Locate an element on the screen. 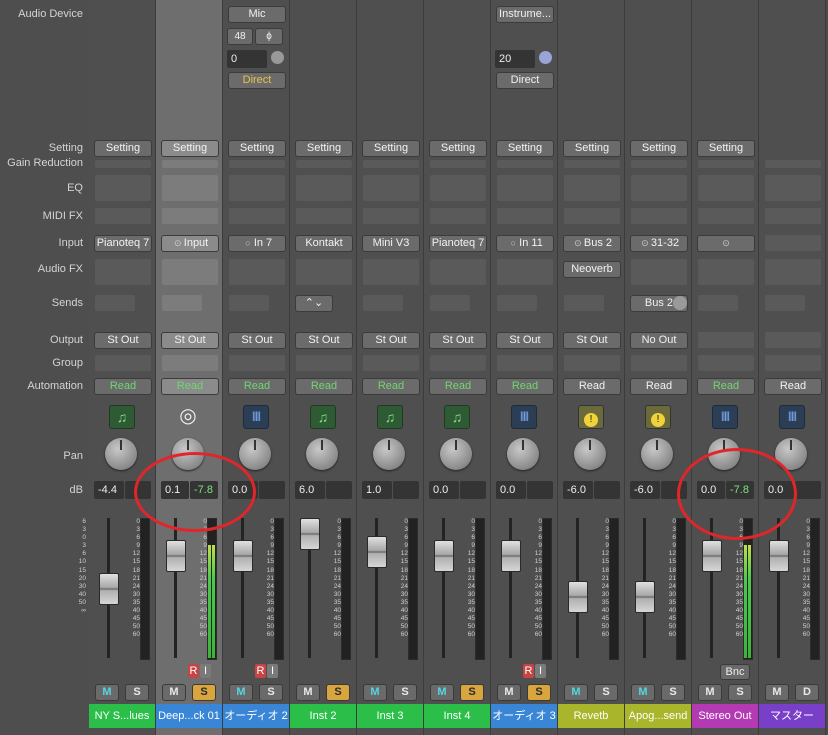 This screenshot has width=828, height=735. volume-readout: 0.0 is located at coordinates (511, 490).